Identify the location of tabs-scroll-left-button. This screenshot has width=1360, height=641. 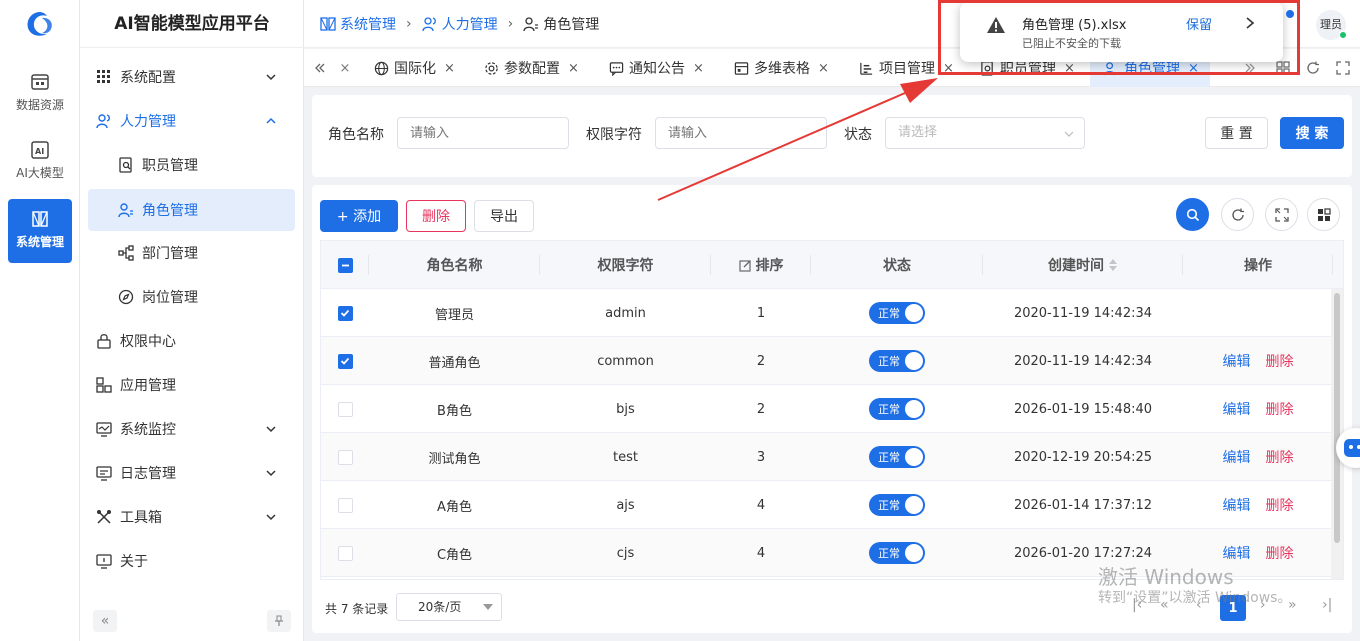
(320, 68).